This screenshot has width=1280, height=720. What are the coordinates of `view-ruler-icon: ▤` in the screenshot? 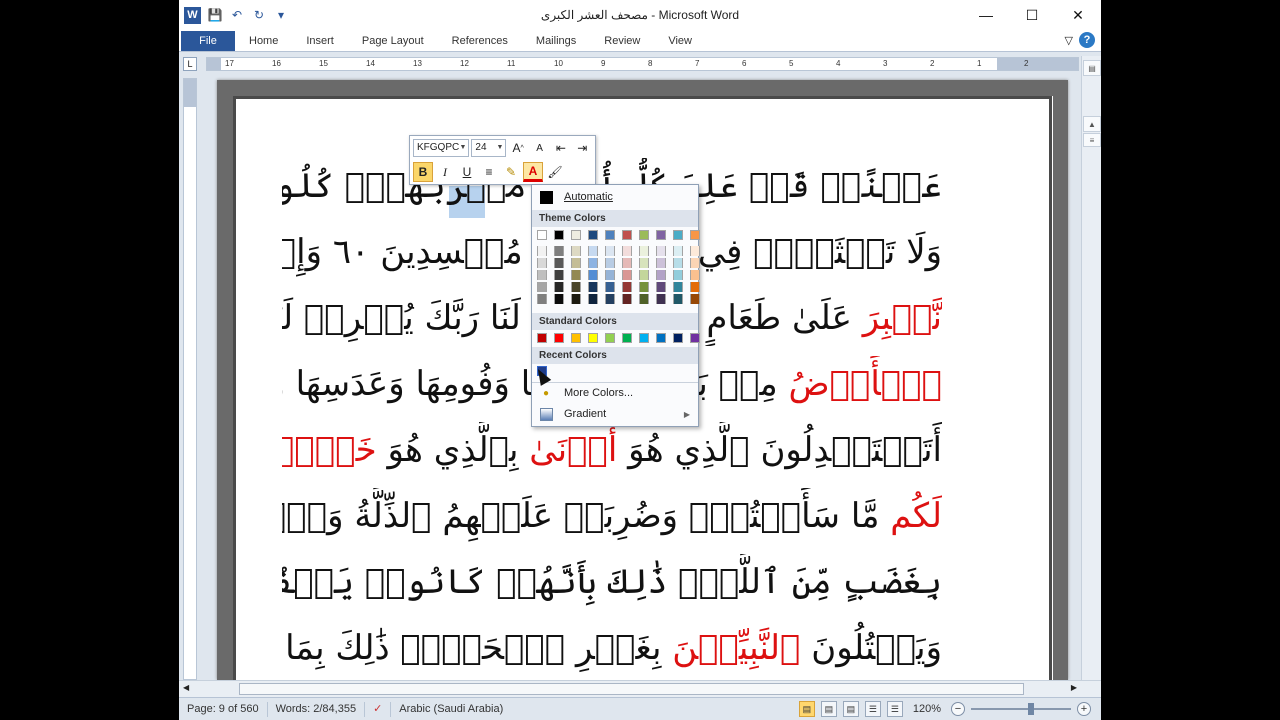 It's located at (1092, 68).